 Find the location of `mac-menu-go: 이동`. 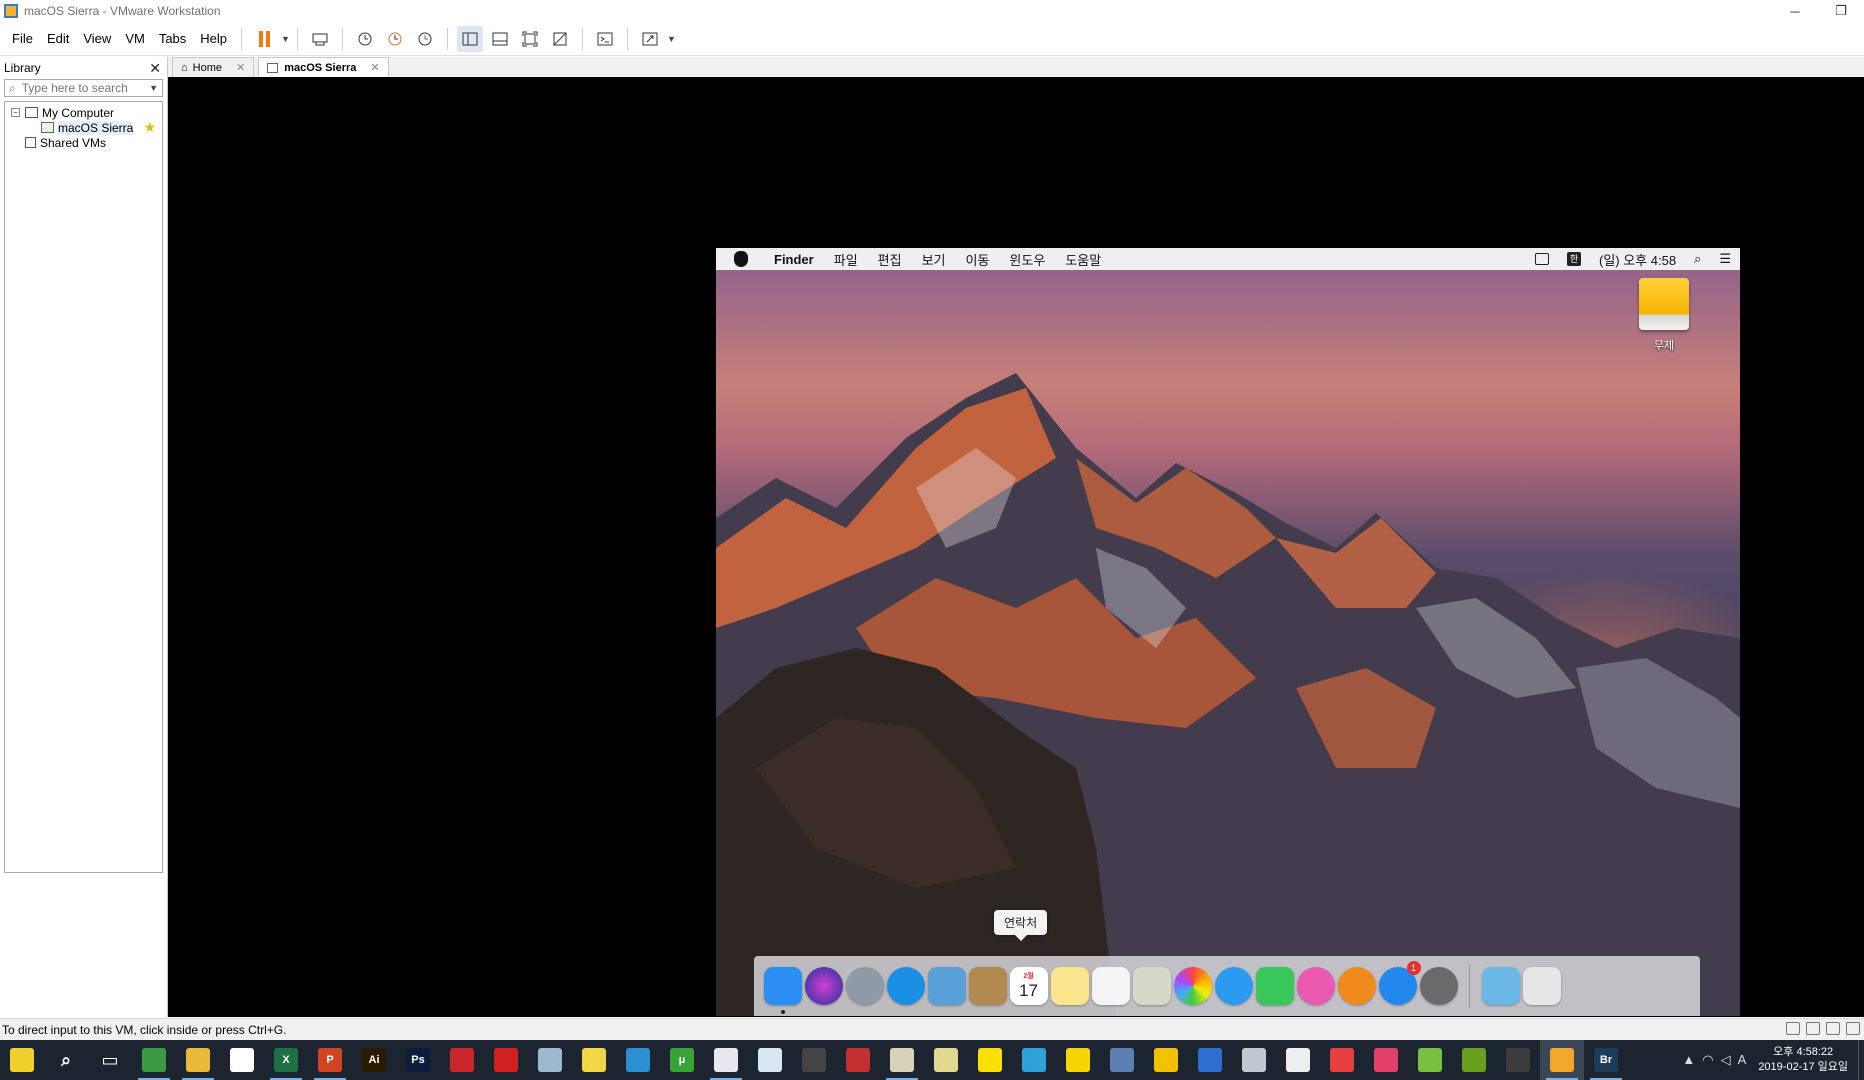

mac-menu-go: 이동 is located at coordinates (978, 259).